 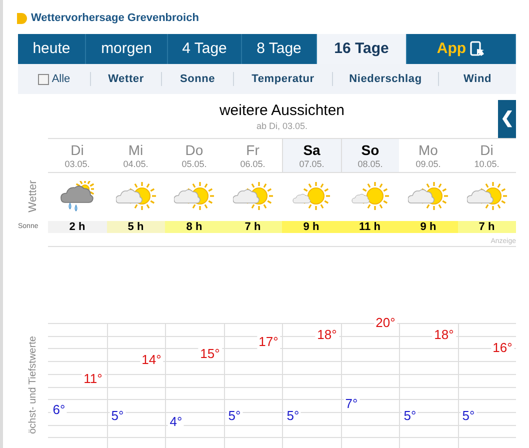 What do you see at coordinates (194, 155) in the screenshot?
I see `day-header: Do 05.05.` at bounding box center [194, 155].